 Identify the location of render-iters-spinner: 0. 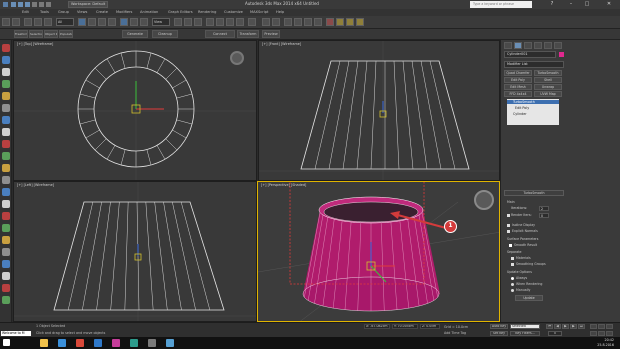
(544, 215).